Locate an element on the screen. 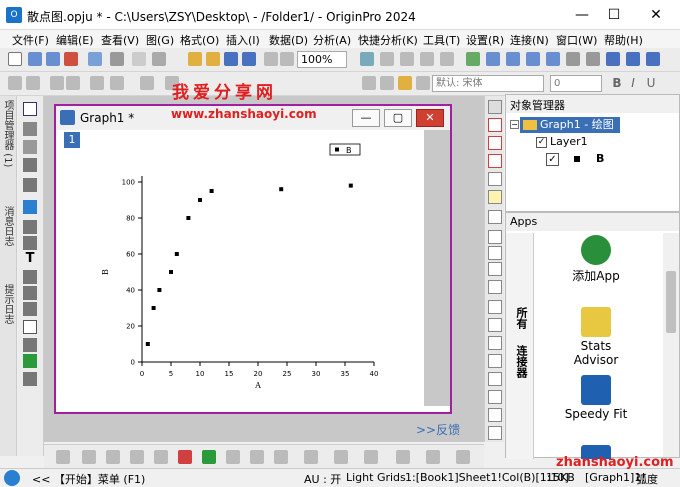  add-layer-icon is located at coordinates (73, 83).